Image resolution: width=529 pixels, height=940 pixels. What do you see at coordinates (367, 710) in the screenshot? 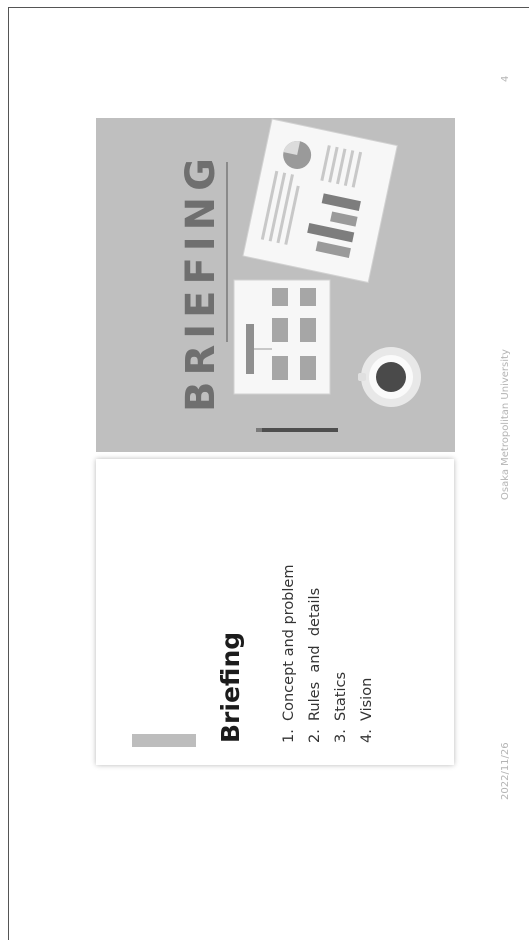
I see `agenda-item: 4.Vision` at bounding box center [367, 710].